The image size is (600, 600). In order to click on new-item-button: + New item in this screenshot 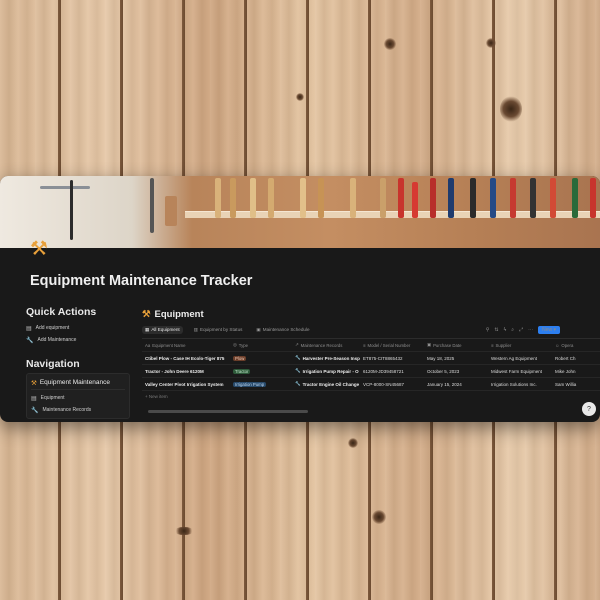, I will do `click(371, 396)`.